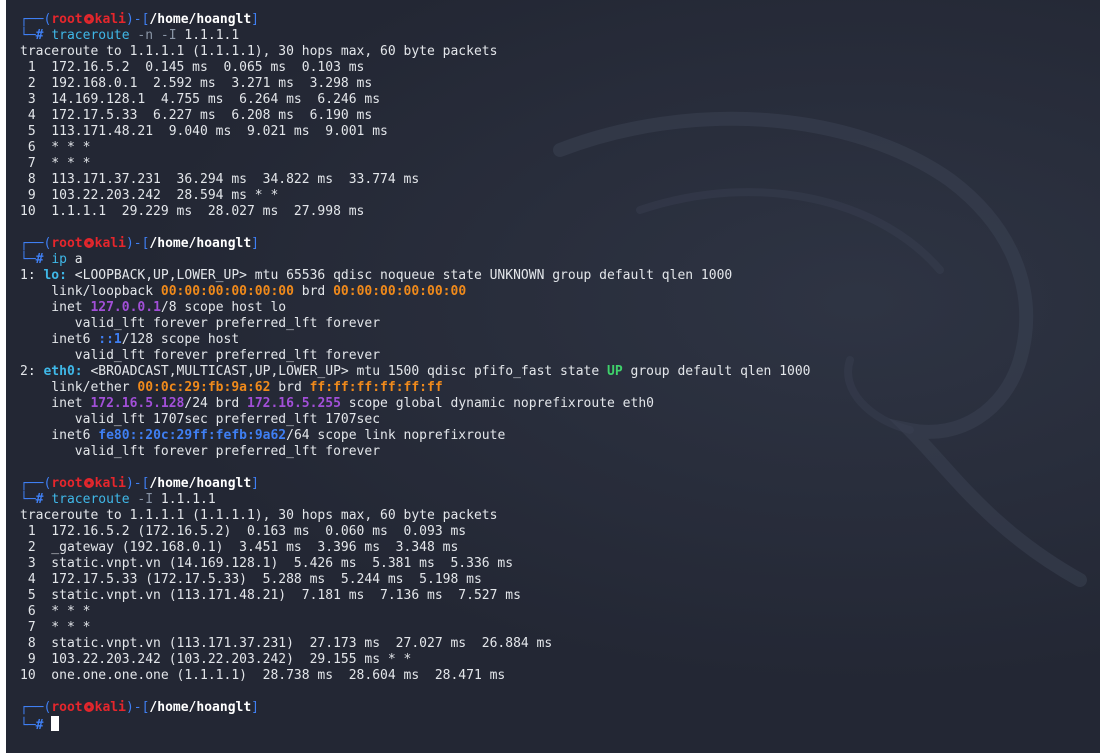 The height and width of the screenshot is (753, 1100). Describe the element at coordinates (63, 371) in the screenshot. I see `iface-name: eth0:` at that location.